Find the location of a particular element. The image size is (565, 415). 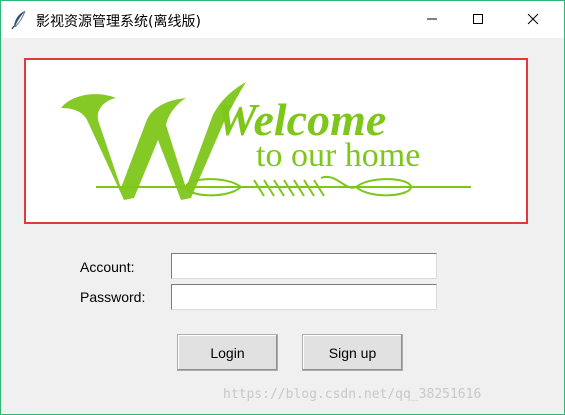

watermark-text: https://blog.csdn.net/qq_38251616 is located at coordinates (352, 394).